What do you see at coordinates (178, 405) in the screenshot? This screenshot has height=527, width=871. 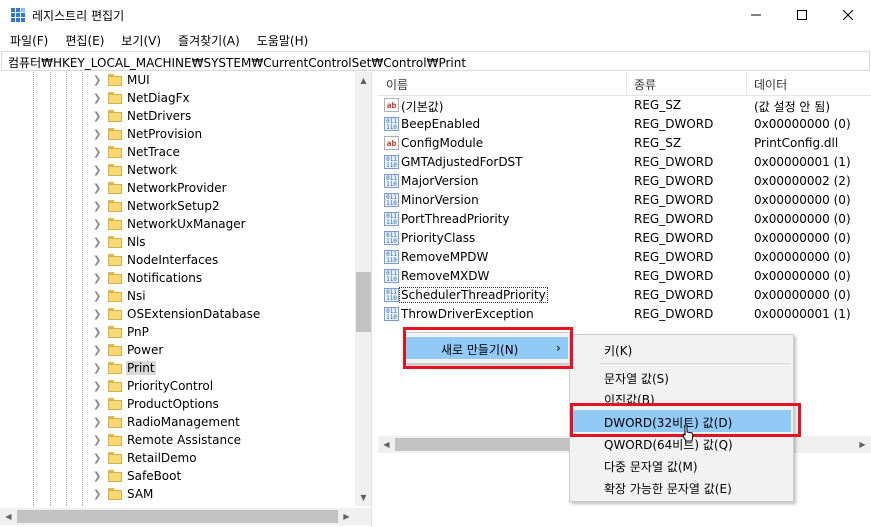 I see `tree-item: ❯ ProductOptions` at bounding box center [178, 405].